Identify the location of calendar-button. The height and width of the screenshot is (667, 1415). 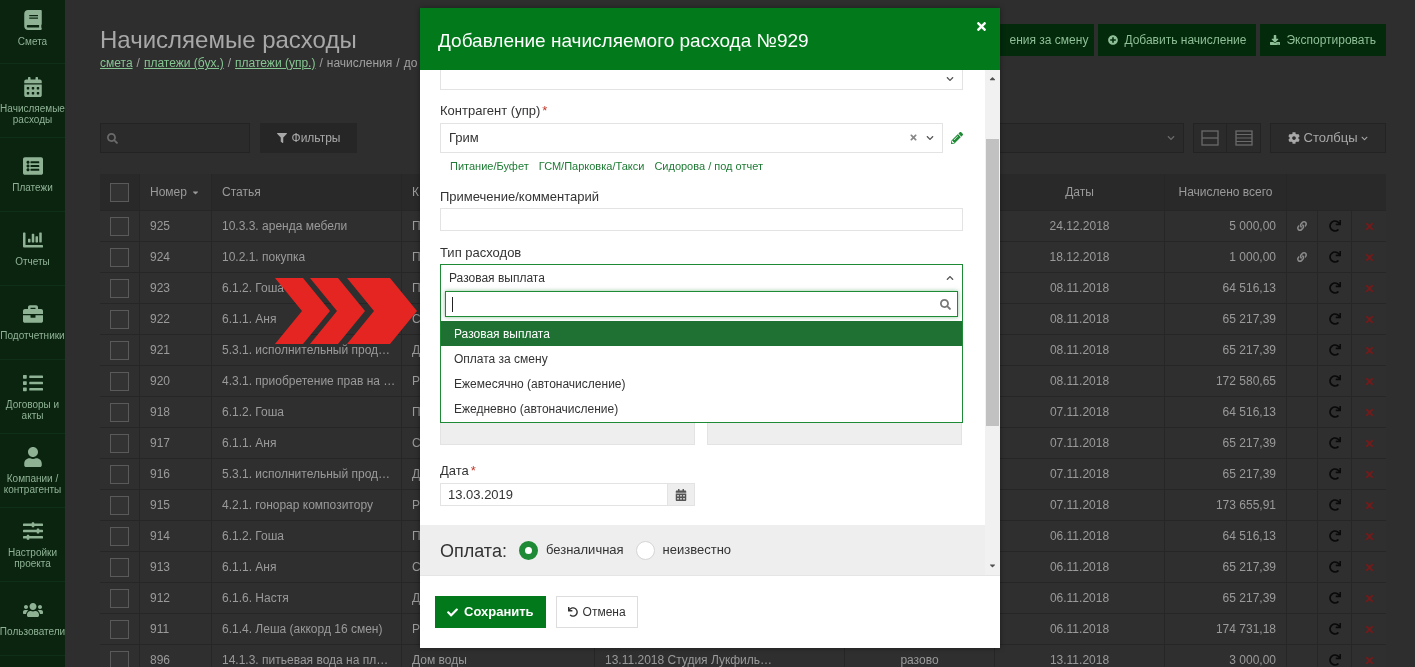
(681, 495).